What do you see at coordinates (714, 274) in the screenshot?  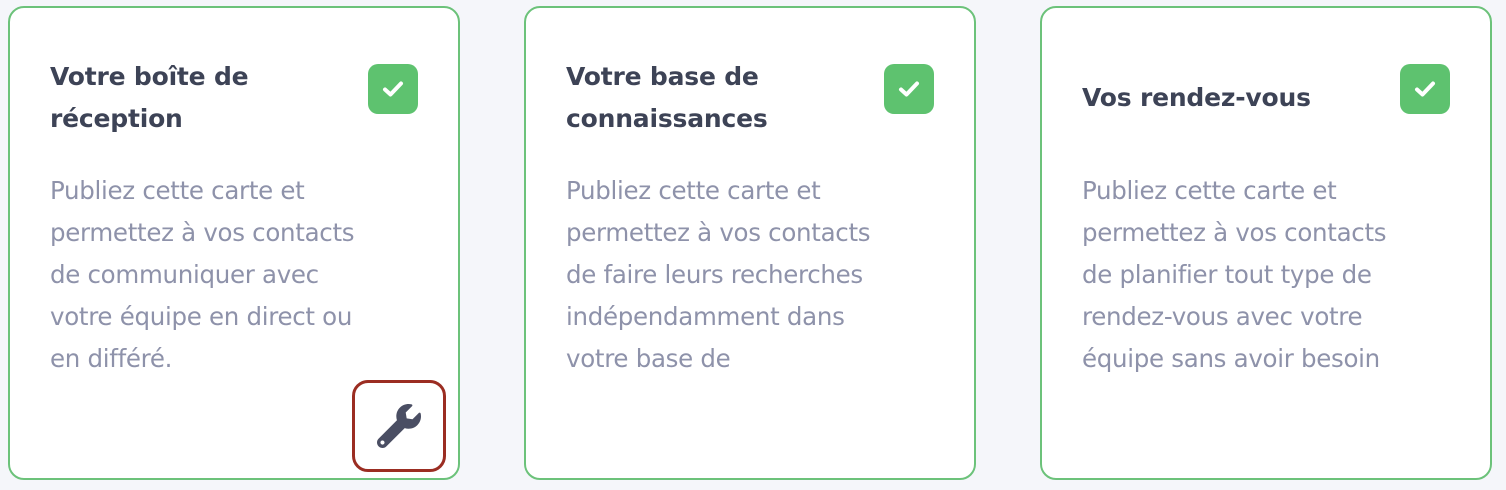 I see `description-line: de faire leurs recherches` at bounding box center [714, 274].